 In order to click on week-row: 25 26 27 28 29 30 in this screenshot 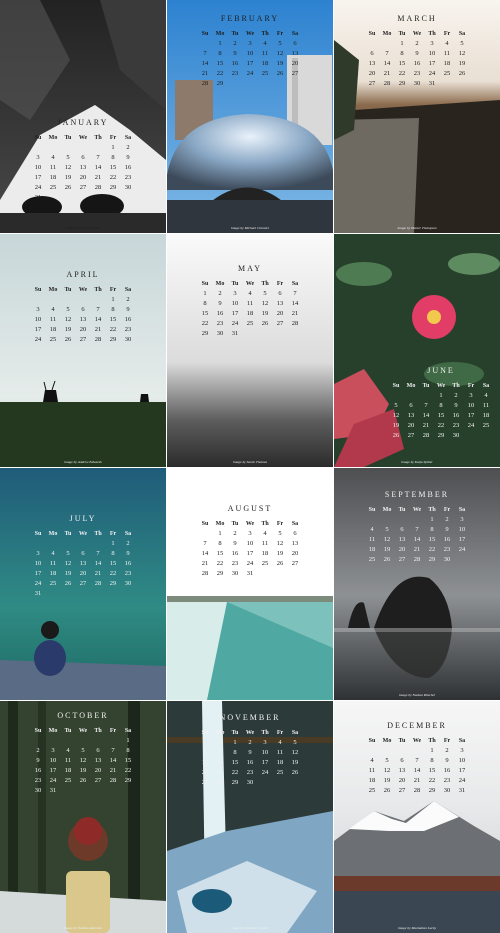, I will do `click(417, 559)`.